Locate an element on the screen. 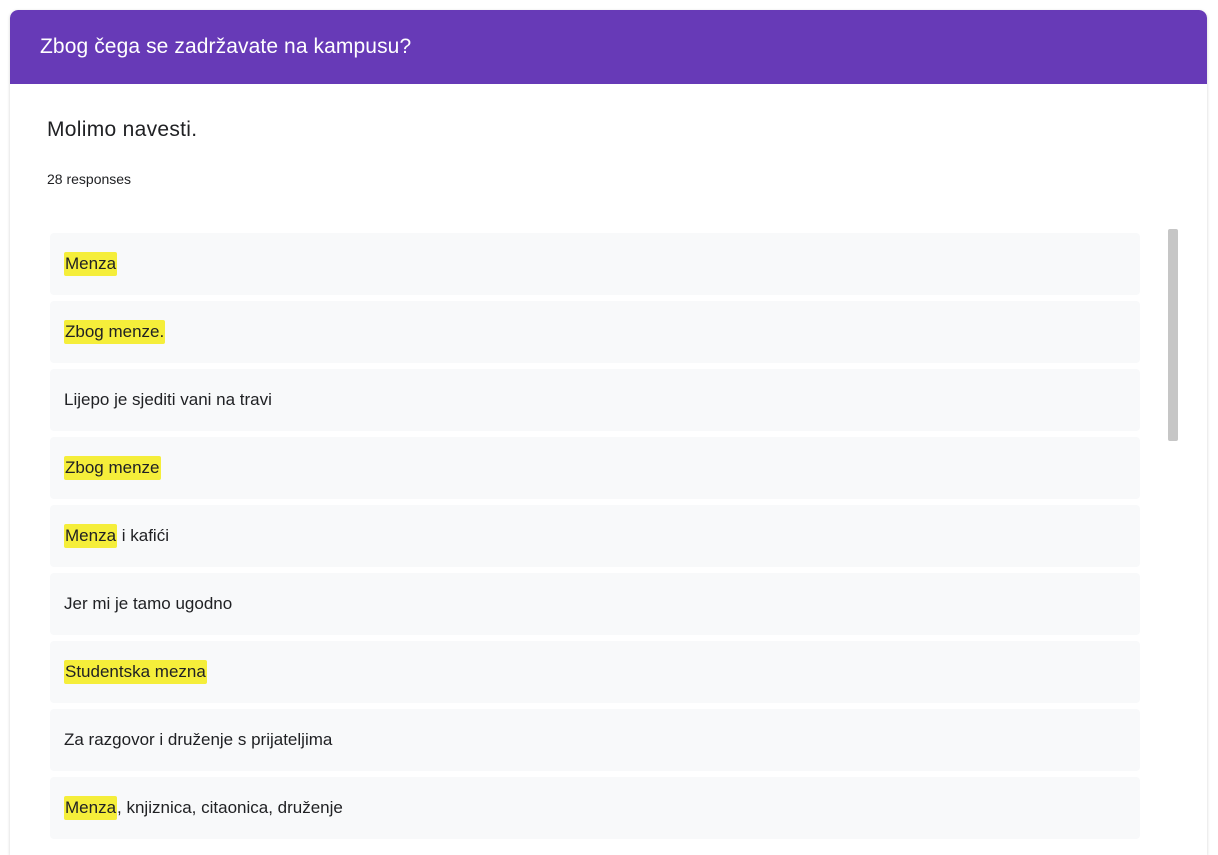 The width and height of the screenshot is (1218, 855). response-item: Studentska mezna is located at coordinates (595, 672).